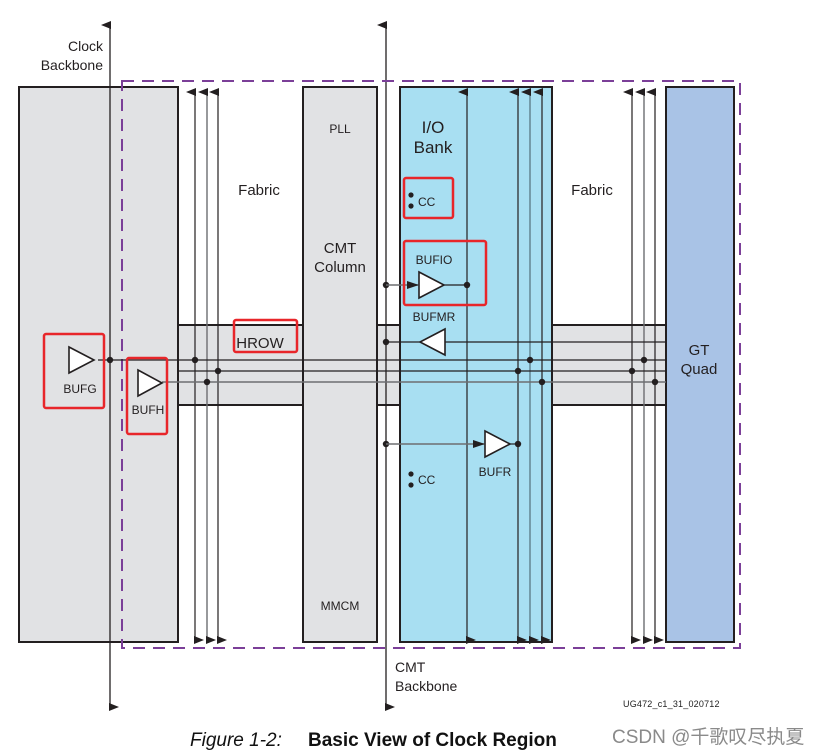 The width and height of the screenshot is (822, 754). Describe the element at coordinates (434, 260) in the screenshot. I see `bufio-label: BUFIO` at that location.